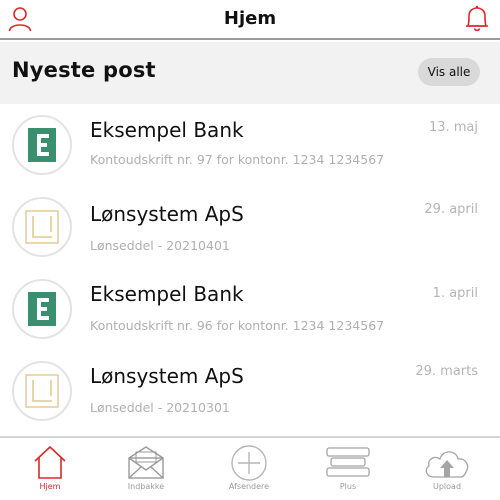 The width and height of the screenshot is (500, 500). I want to click on tab-senders: Afsendere, so click(249, 469).